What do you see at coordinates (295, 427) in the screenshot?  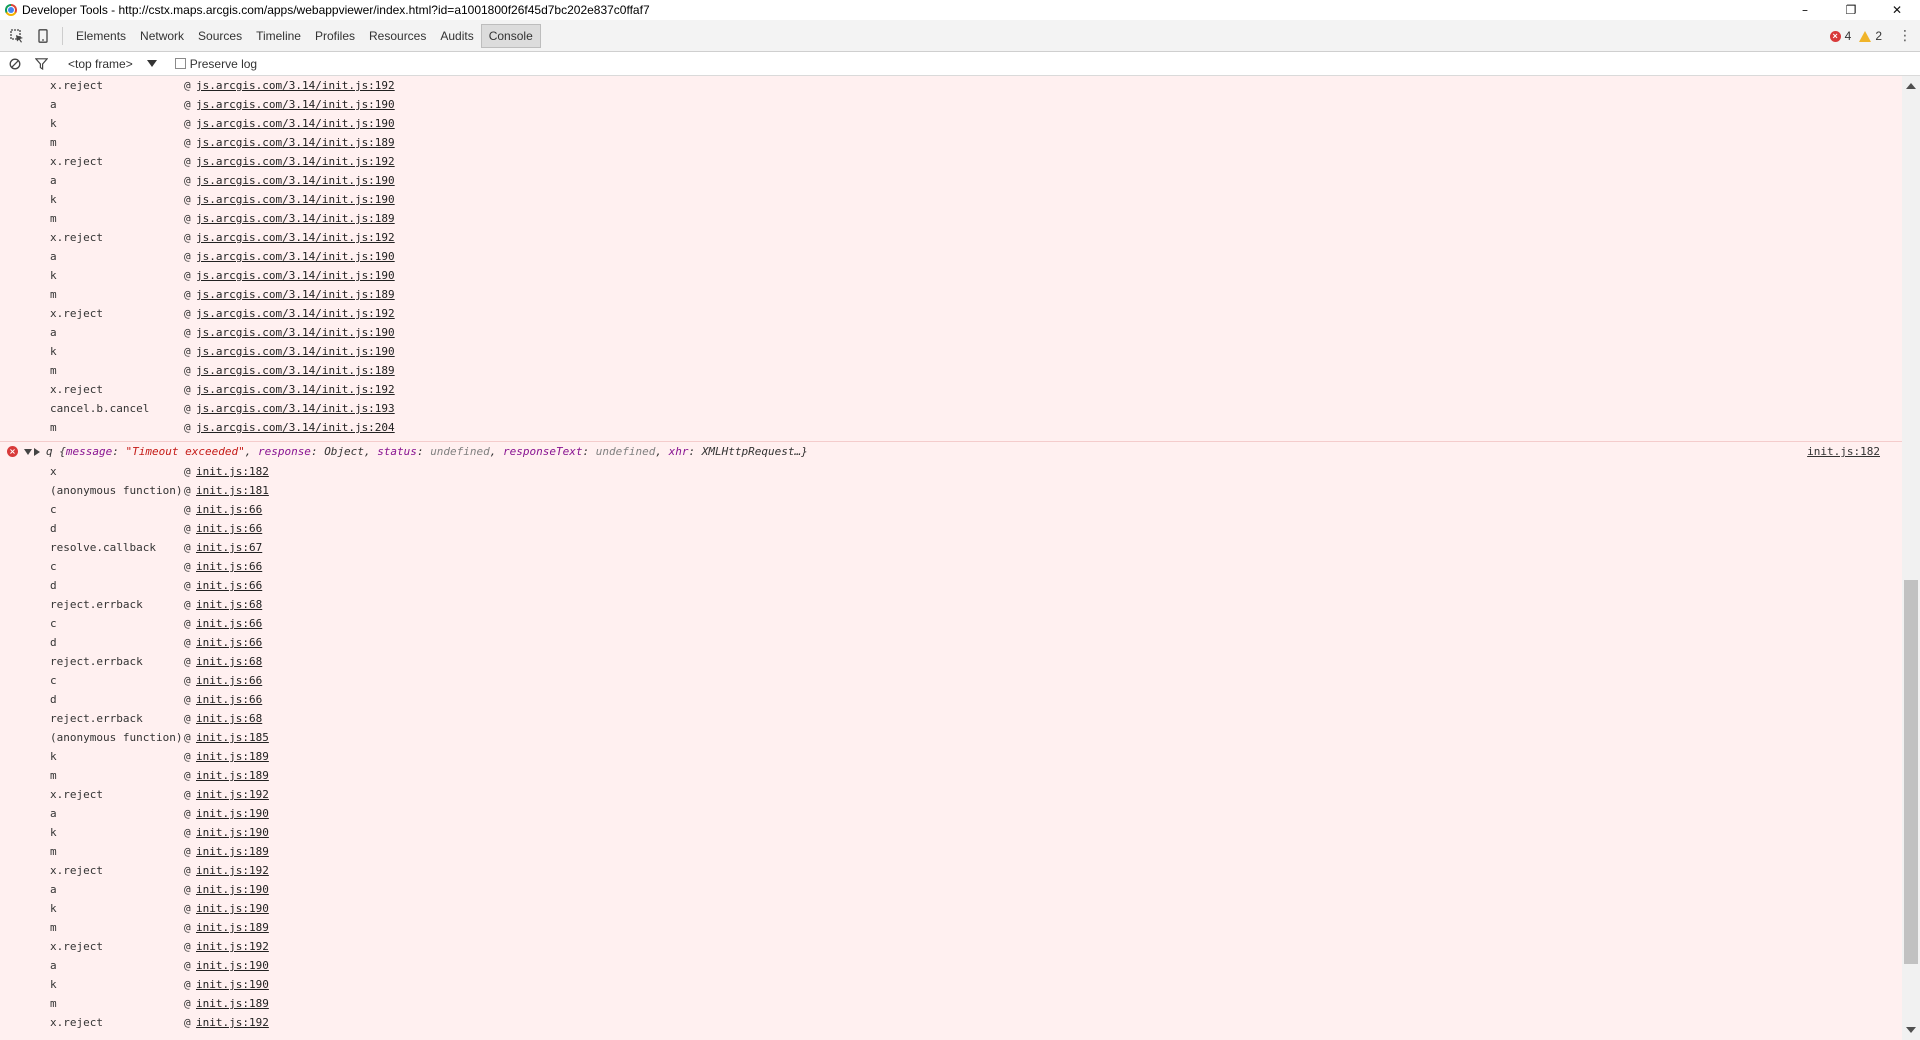 I see `frame-source-link: js.arcgis.com/3.14/init.js:204` at bounding box center [295, 427].